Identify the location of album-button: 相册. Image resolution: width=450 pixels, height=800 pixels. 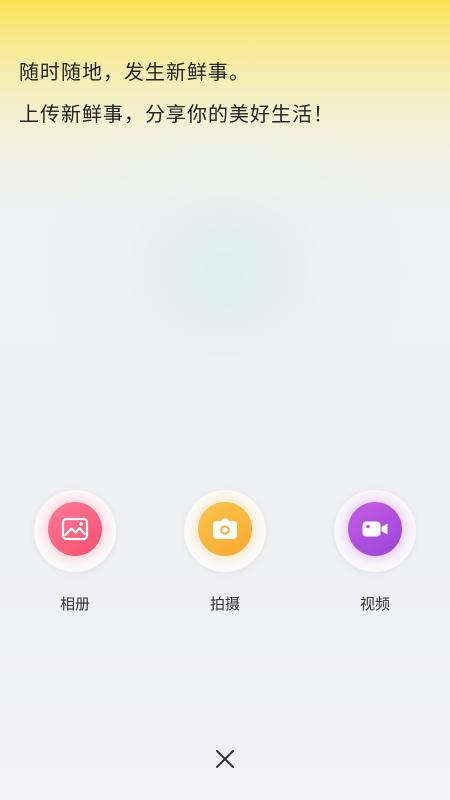
(75, 553).